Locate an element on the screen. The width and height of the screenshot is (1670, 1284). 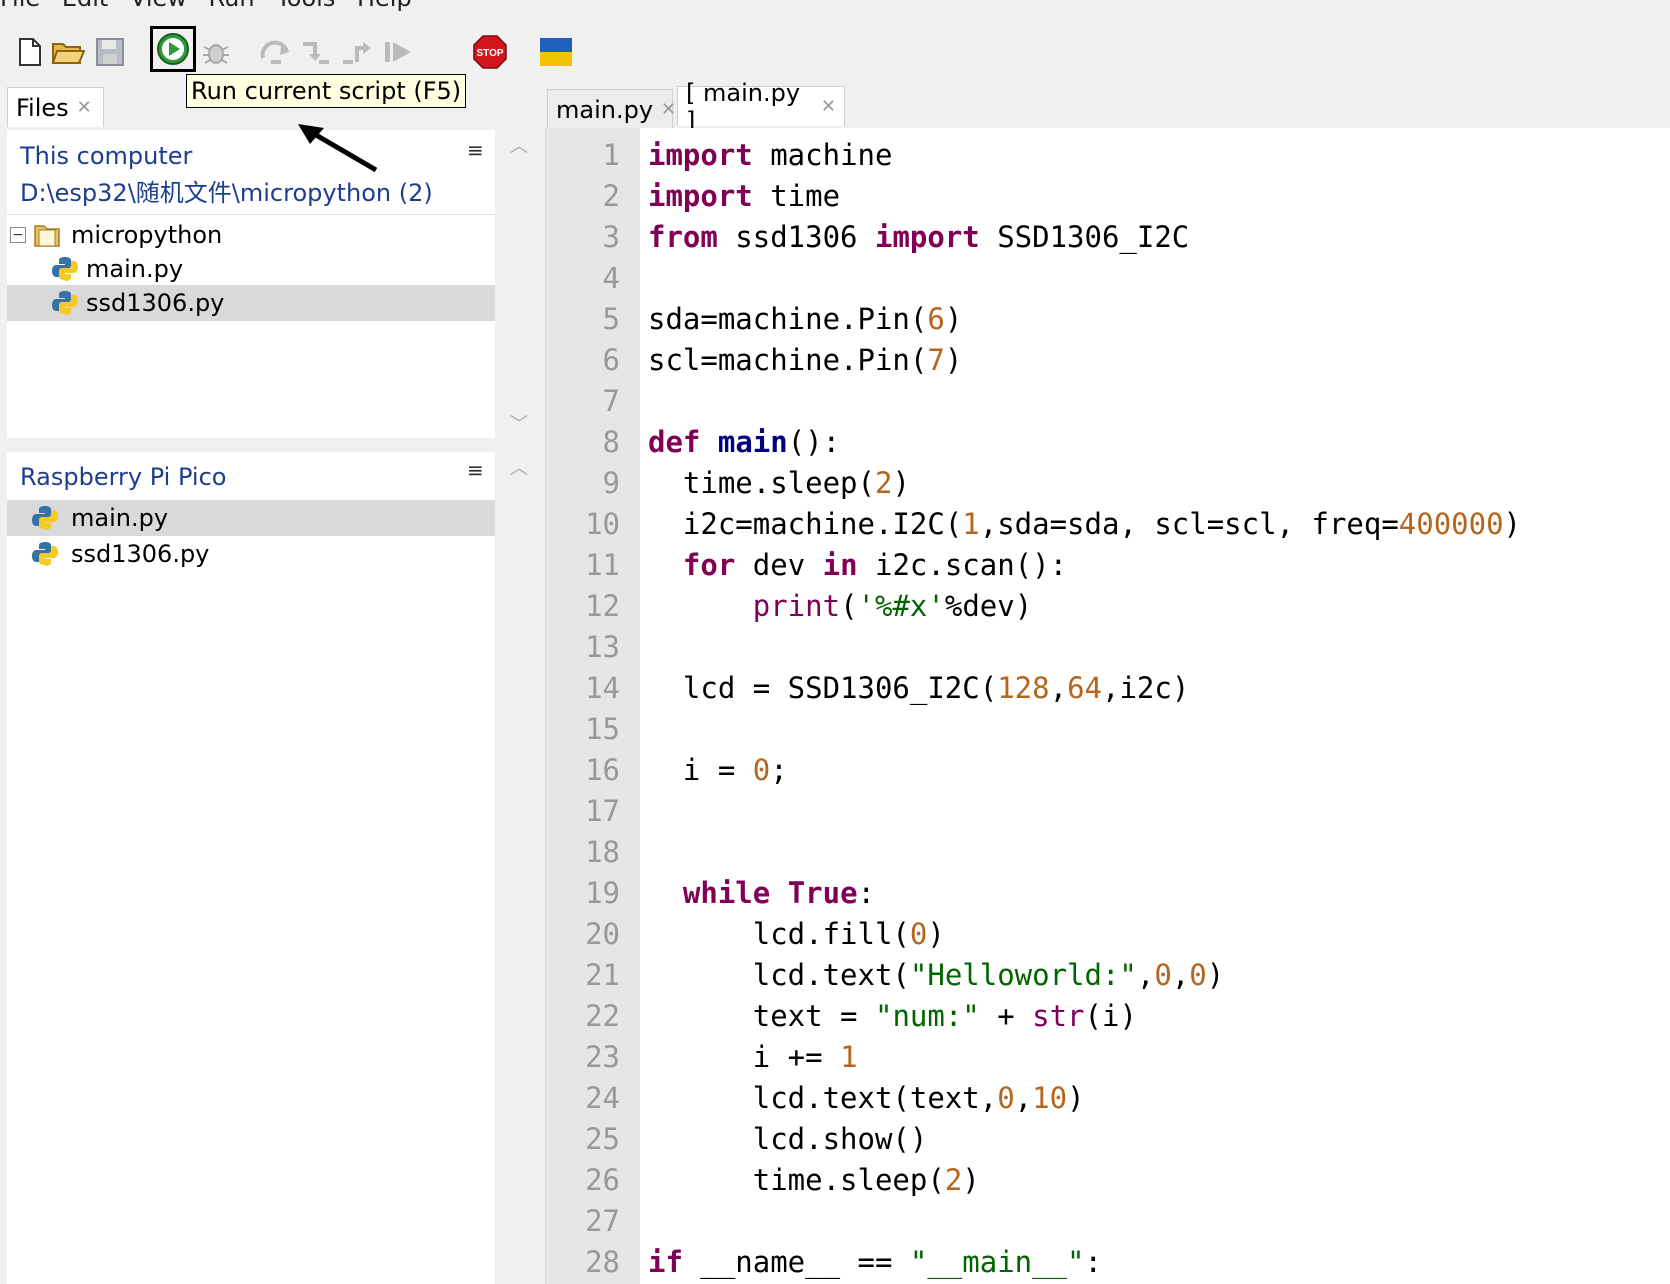
new-file-button is located at coordinates (30, 52).